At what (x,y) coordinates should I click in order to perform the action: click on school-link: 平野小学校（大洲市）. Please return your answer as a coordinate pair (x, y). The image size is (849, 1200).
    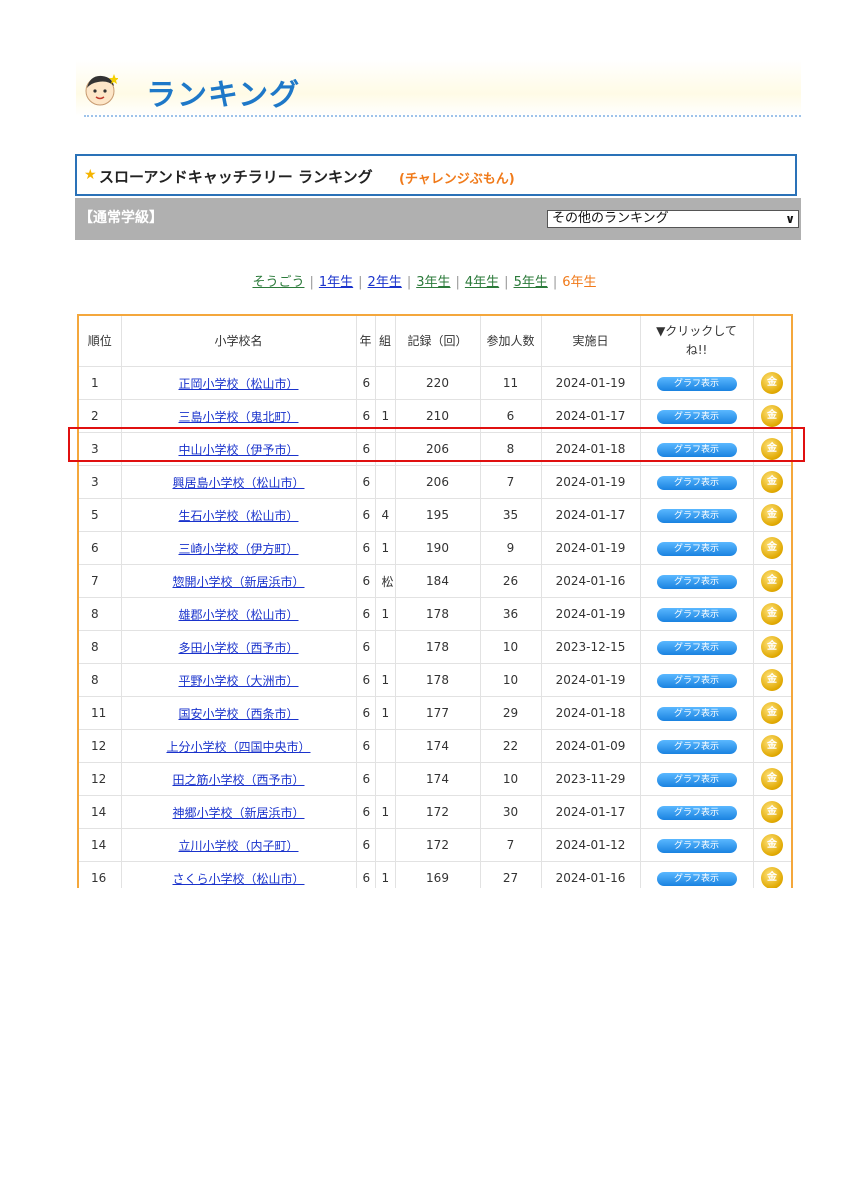
    Looking at the image, I should click on (238, 681).